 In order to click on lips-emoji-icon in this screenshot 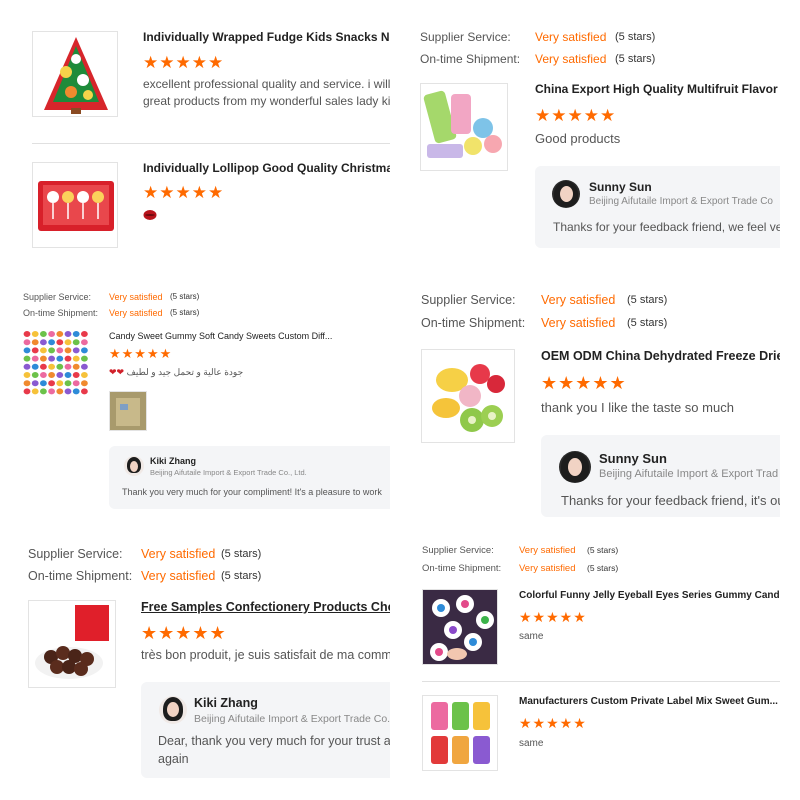, I will do `click(150, 214)`.